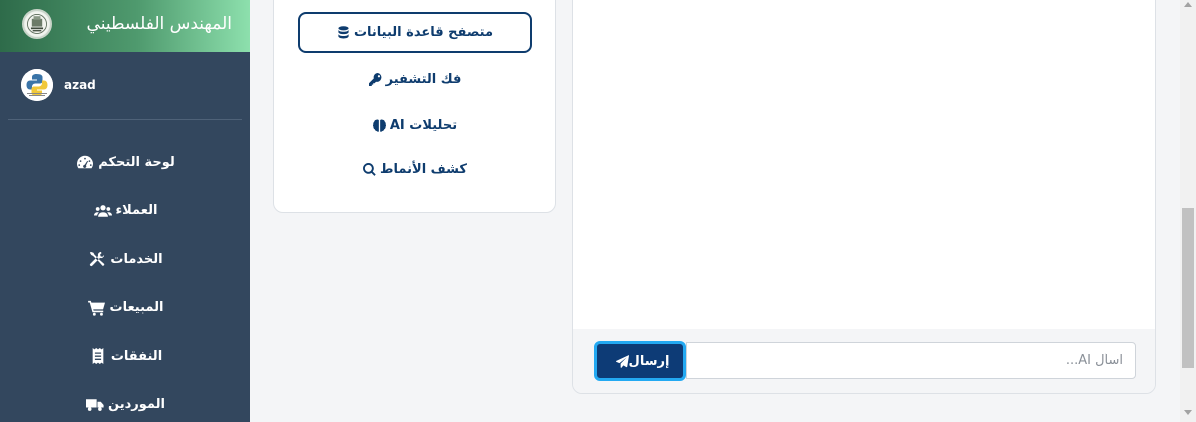 This screenshot has height=422, width=1196. I want to click on brain-icon, so click(379, 125).